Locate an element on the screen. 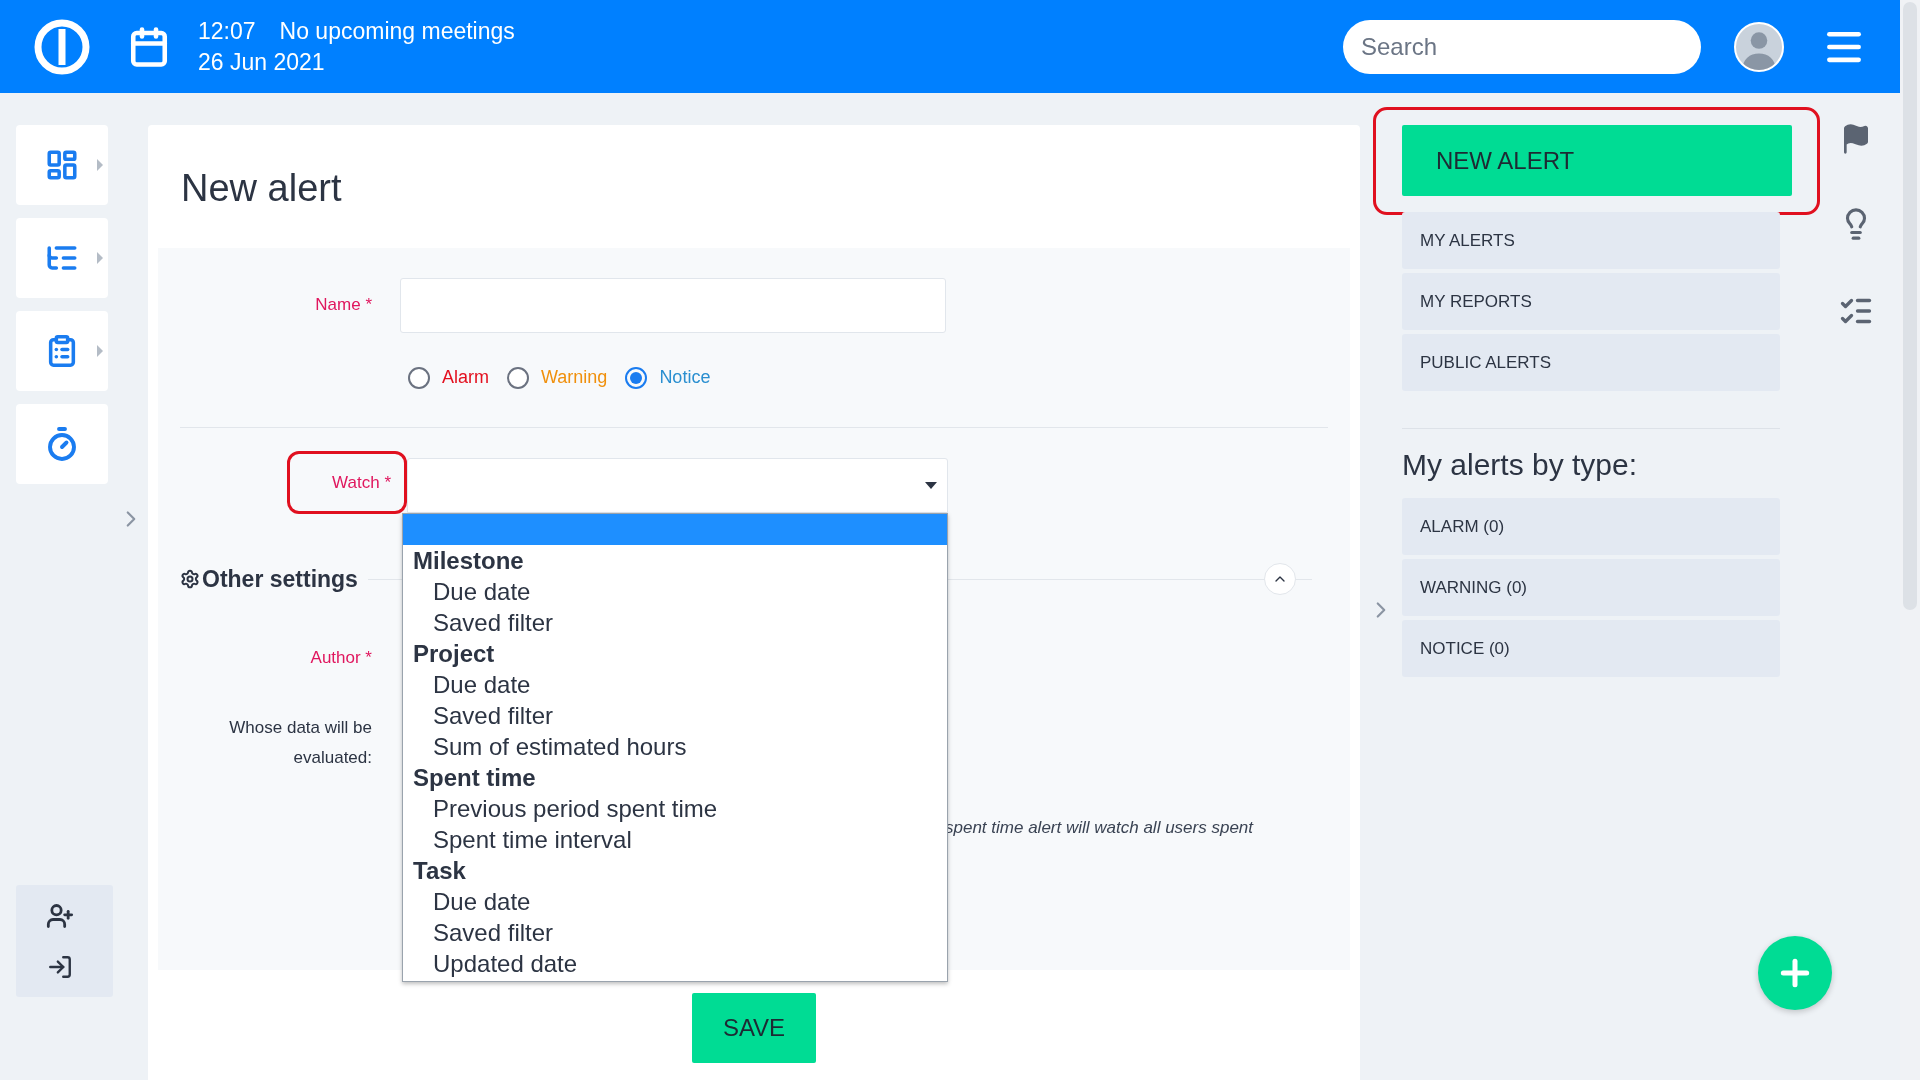 The height and width of the screenshot is (1080, 1920). login-icon is located at coordinates (59, 967).